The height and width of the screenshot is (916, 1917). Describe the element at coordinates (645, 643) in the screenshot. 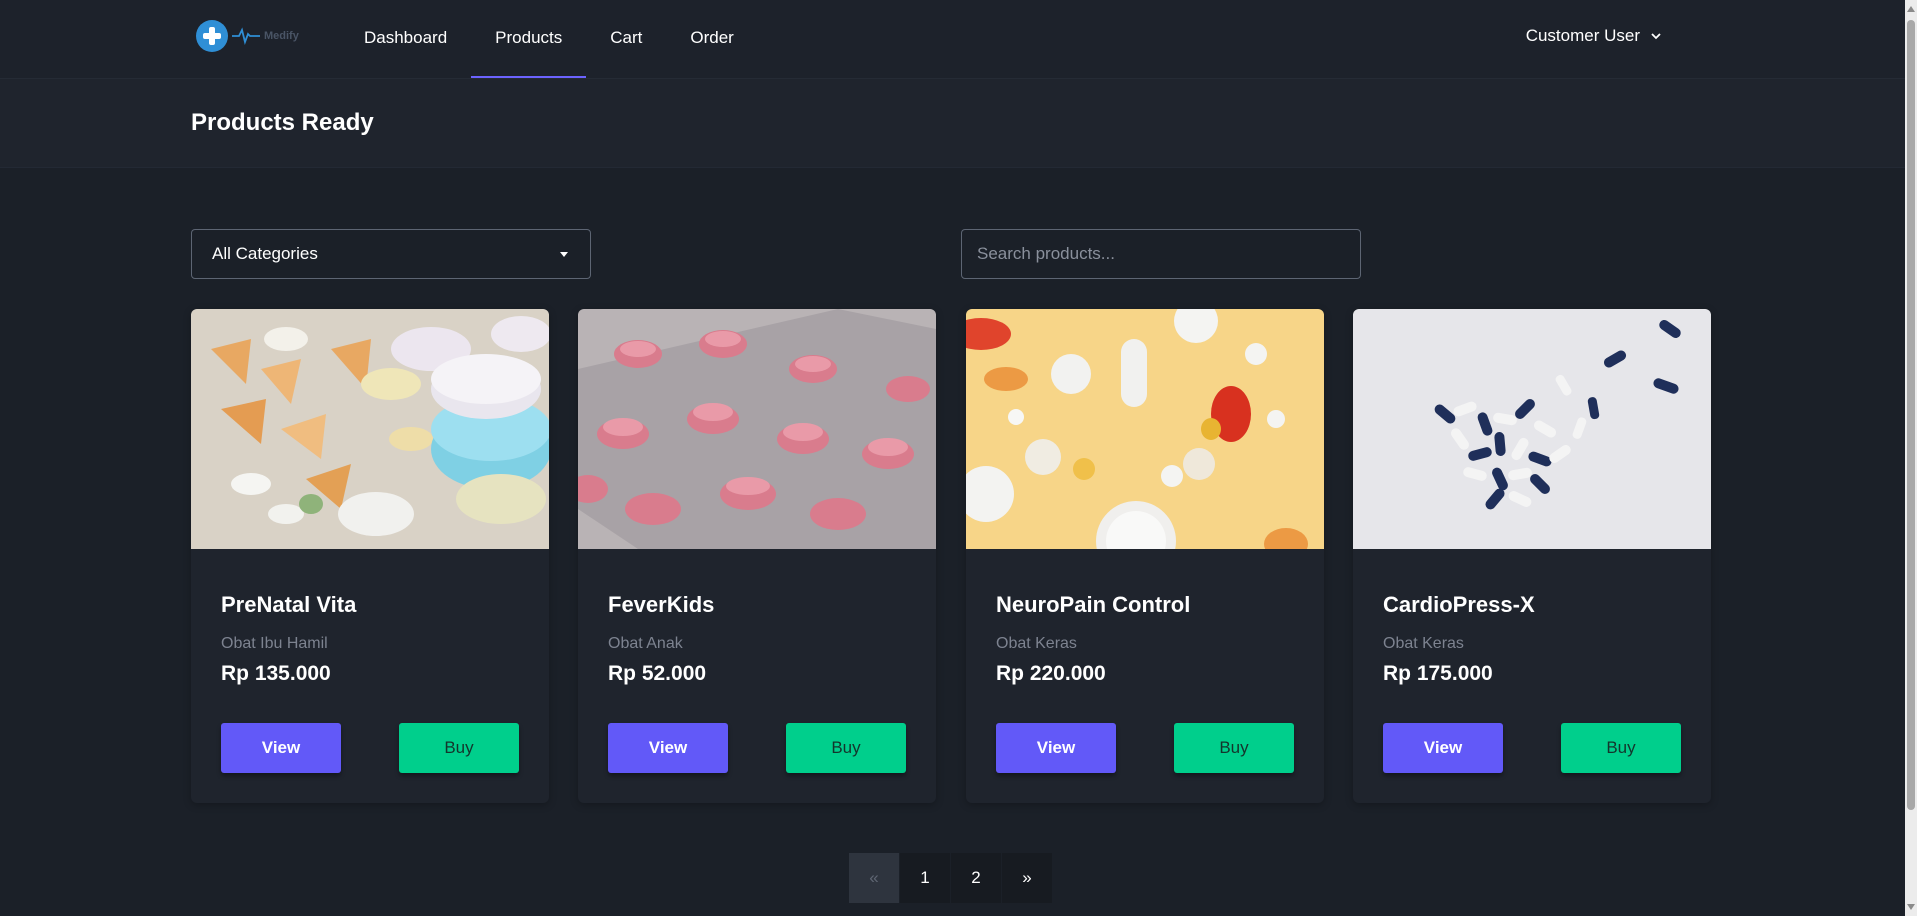

I see `product-category: Obat Anak` at that location.